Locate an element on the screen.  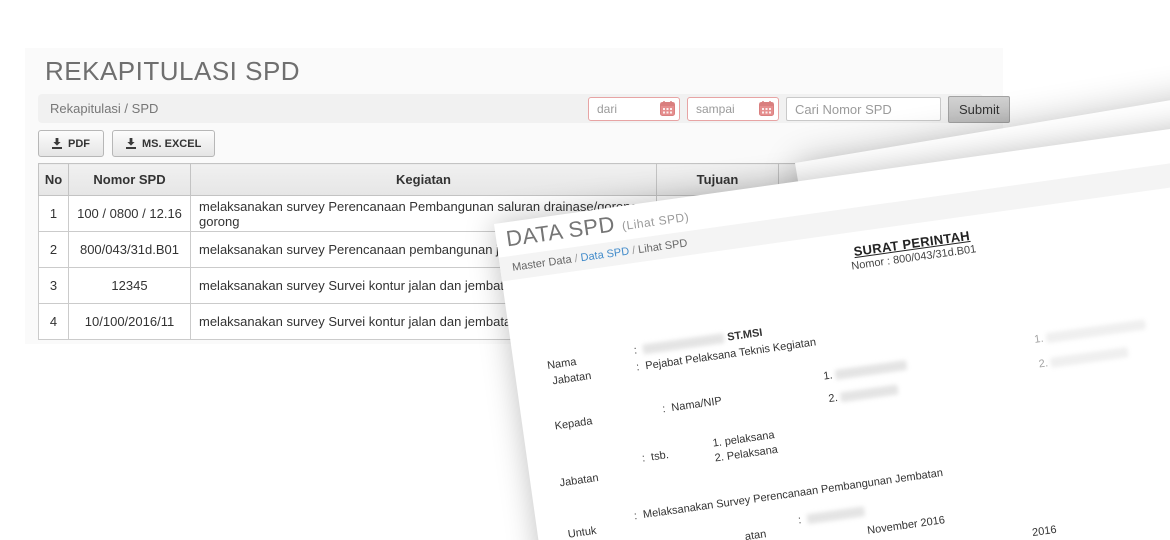
label-kepada: Kepada is located at coordinates (573, 424).